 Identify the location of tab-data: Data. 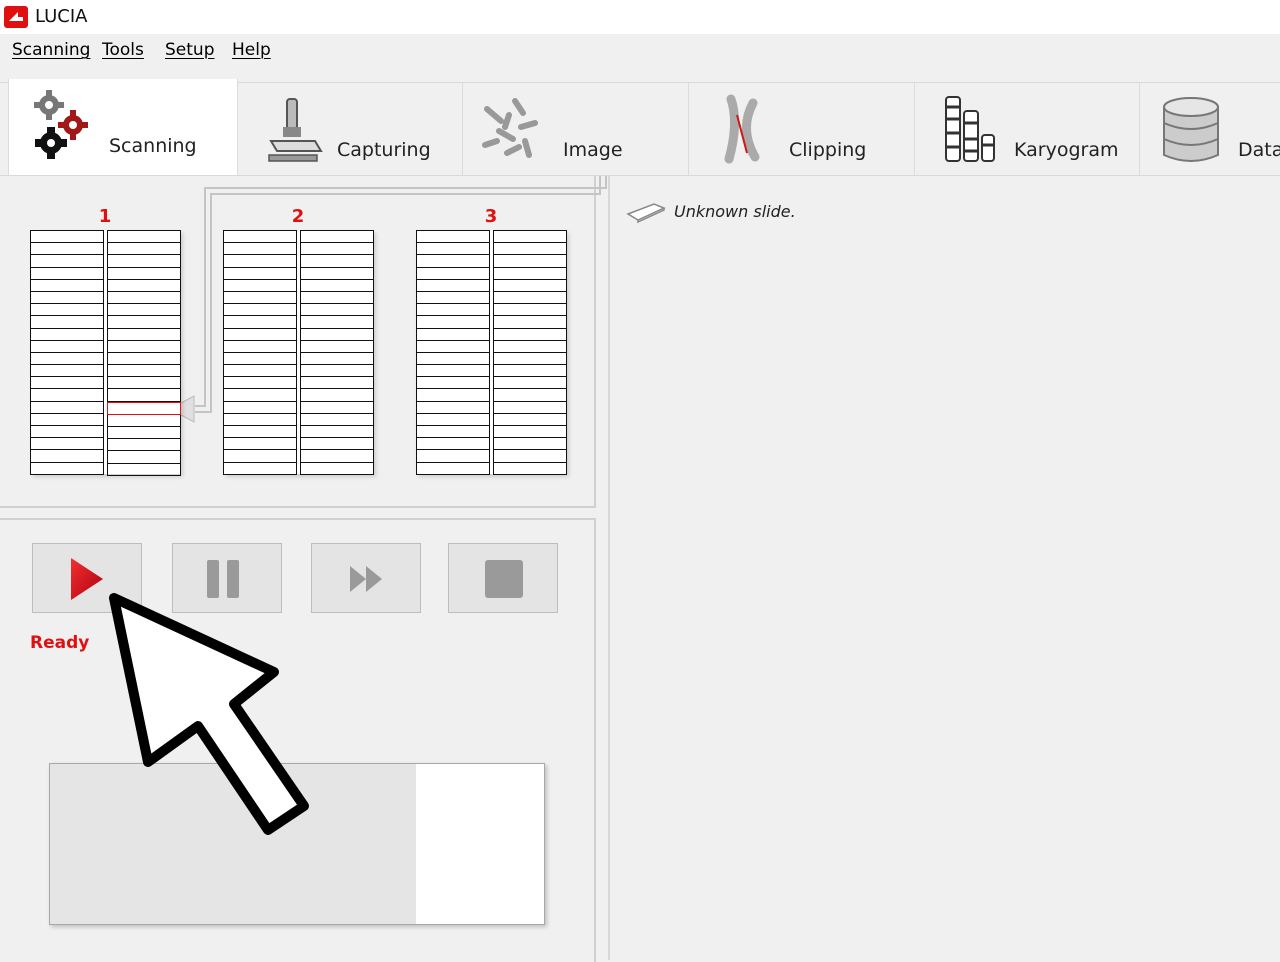
(1210, 129).